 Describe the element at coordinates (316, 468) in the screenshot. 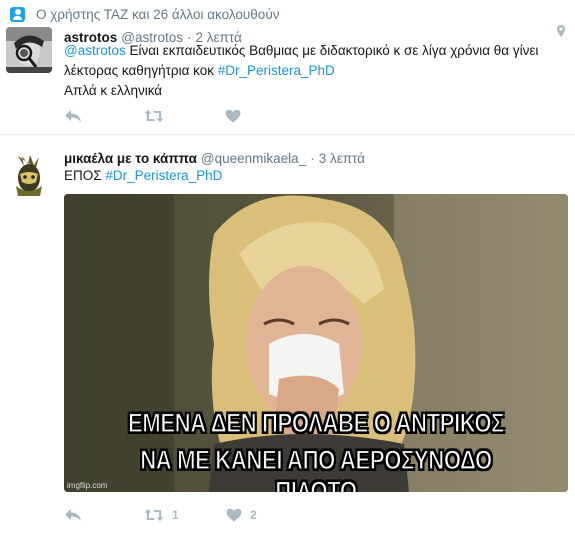

I see `meme-caption-line2: ΝΑ ΜΕ ΚΑΝΕΙ ΑΠΟ ΑΕΡΟΣΥΝΟΔΟ ΠΙΛΟΤΟ` at that location.